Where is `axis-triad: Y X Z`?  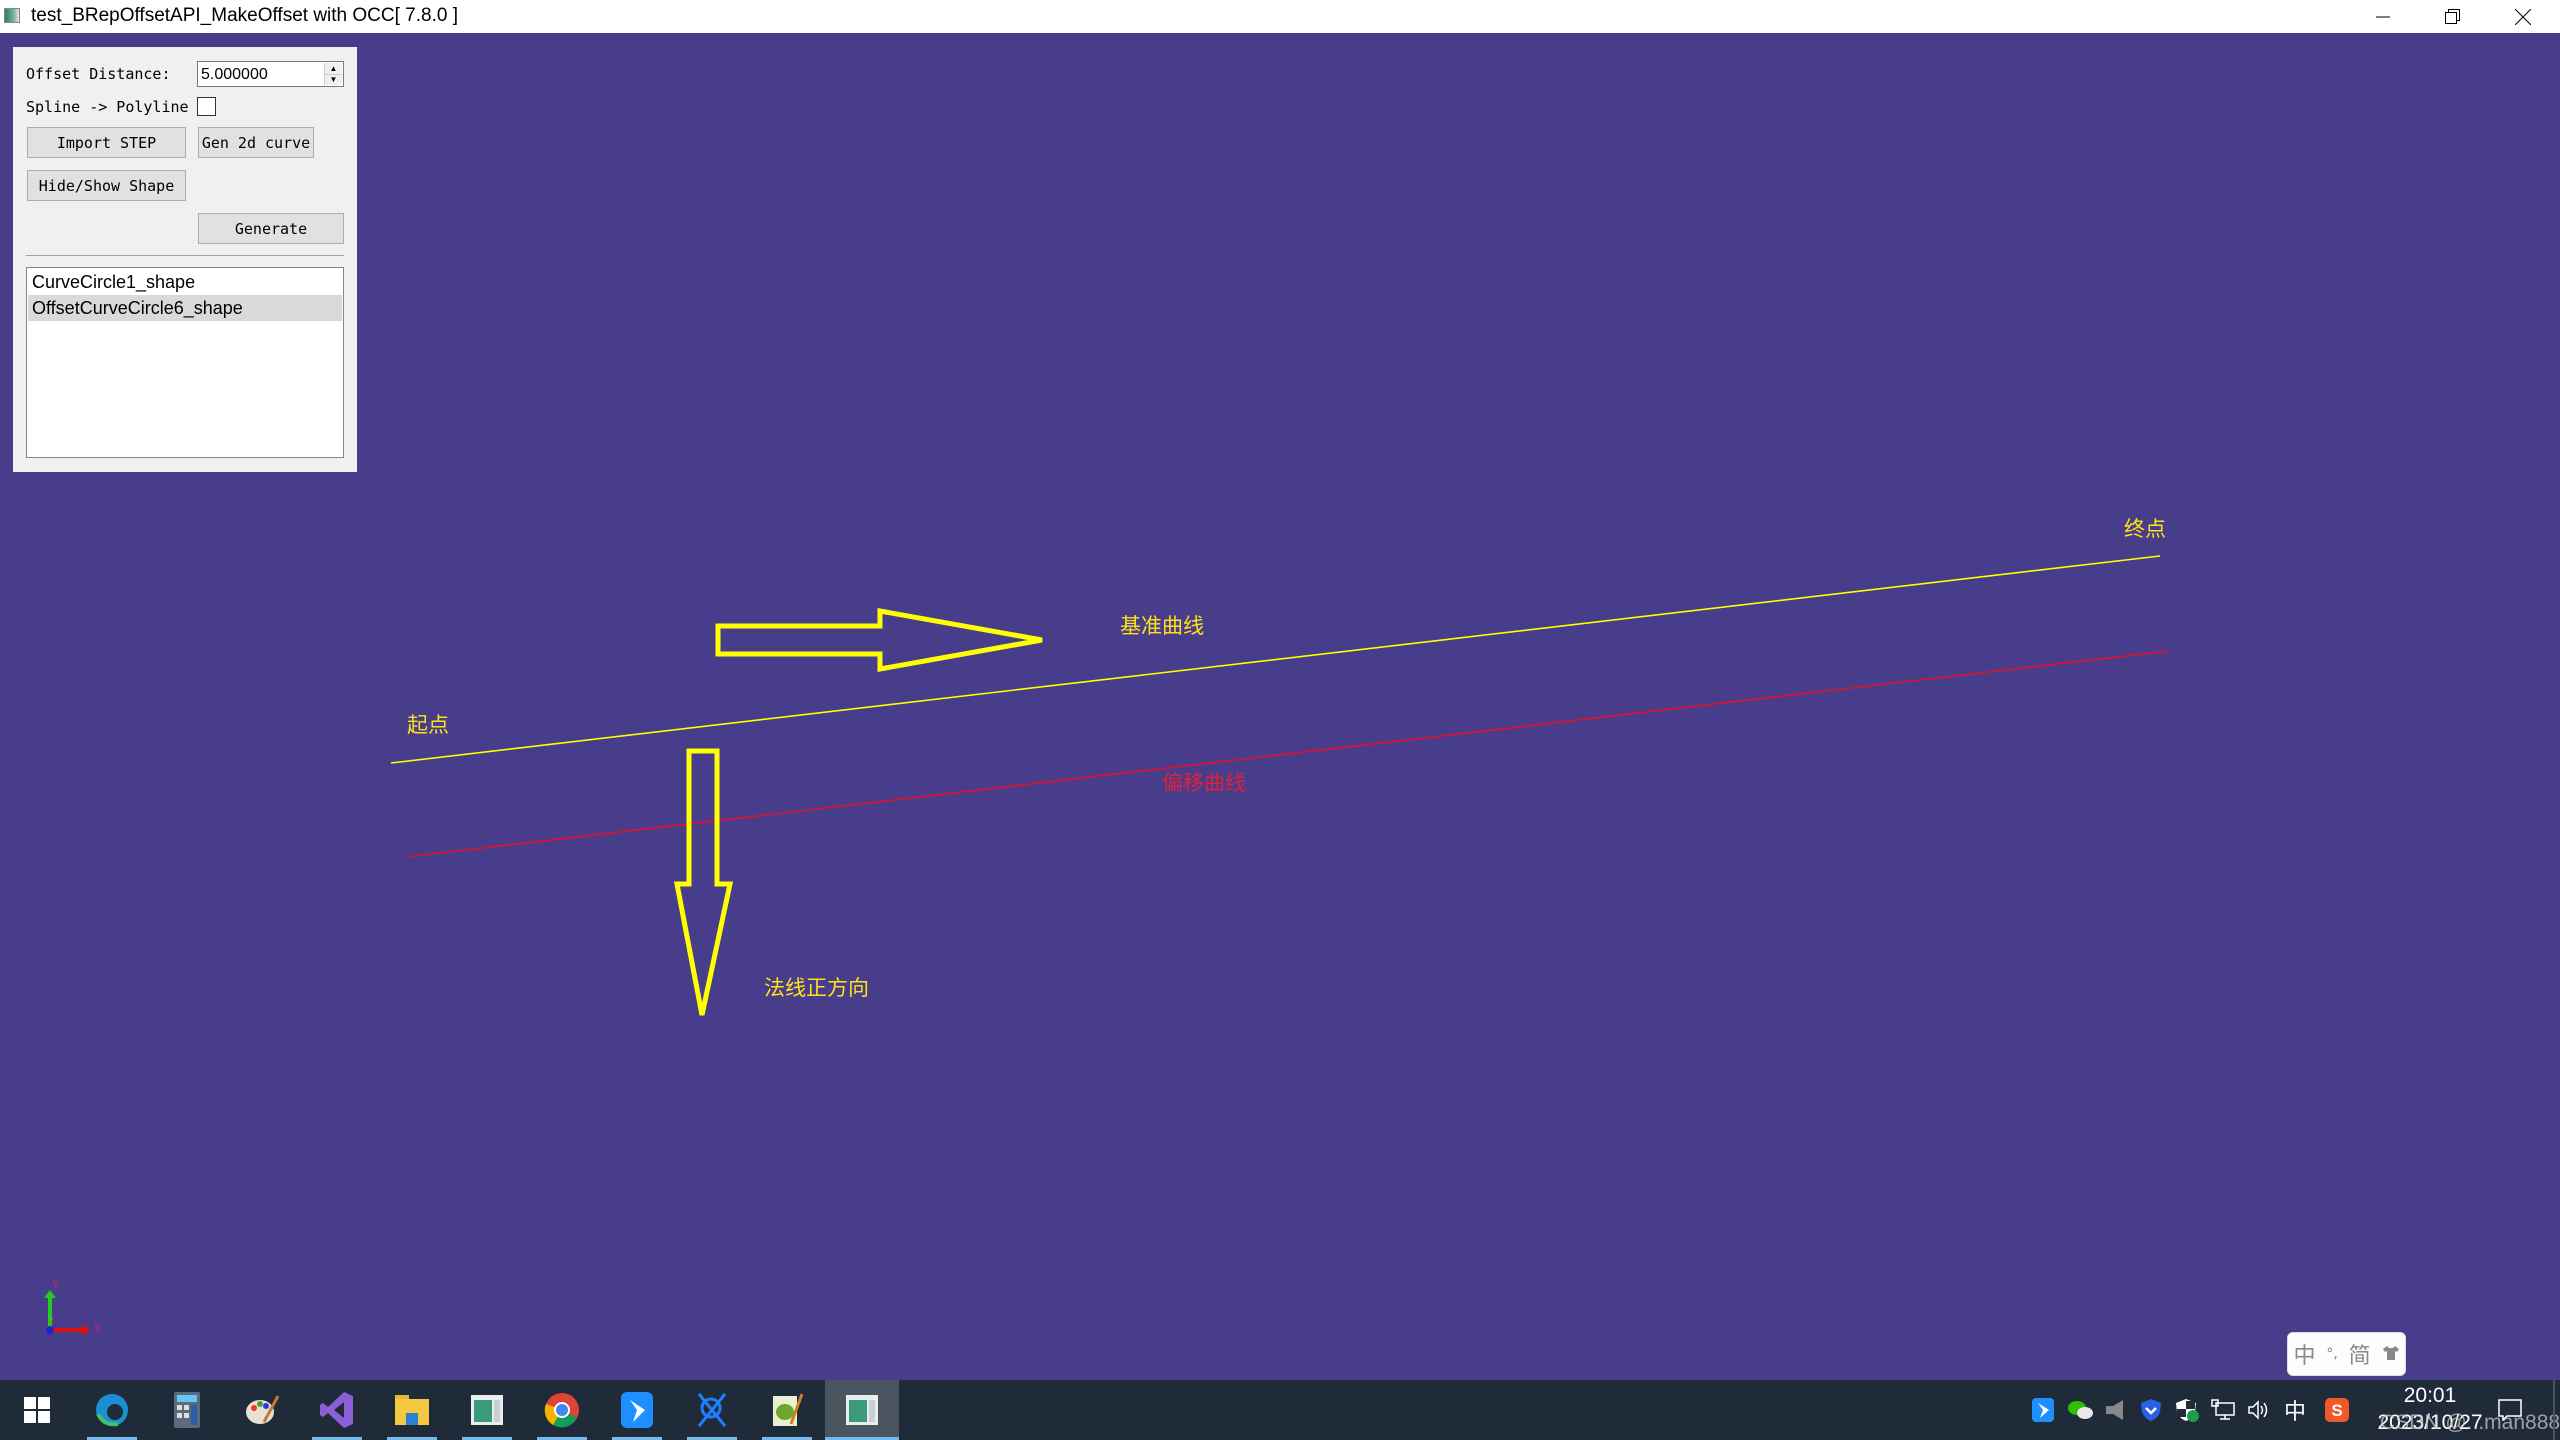 axis-triad: Y X Z is located at coordinates (72, 1307).